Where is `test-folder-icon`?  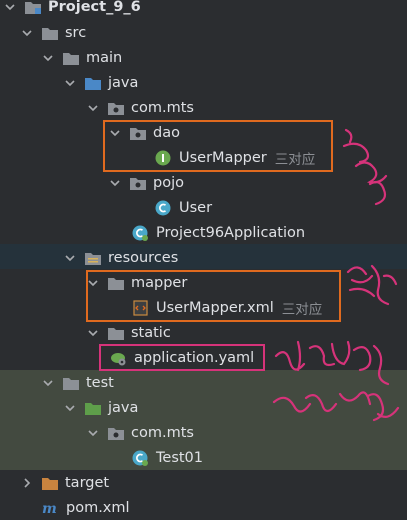 test-folder-icon is located at coordinates (93, 408).